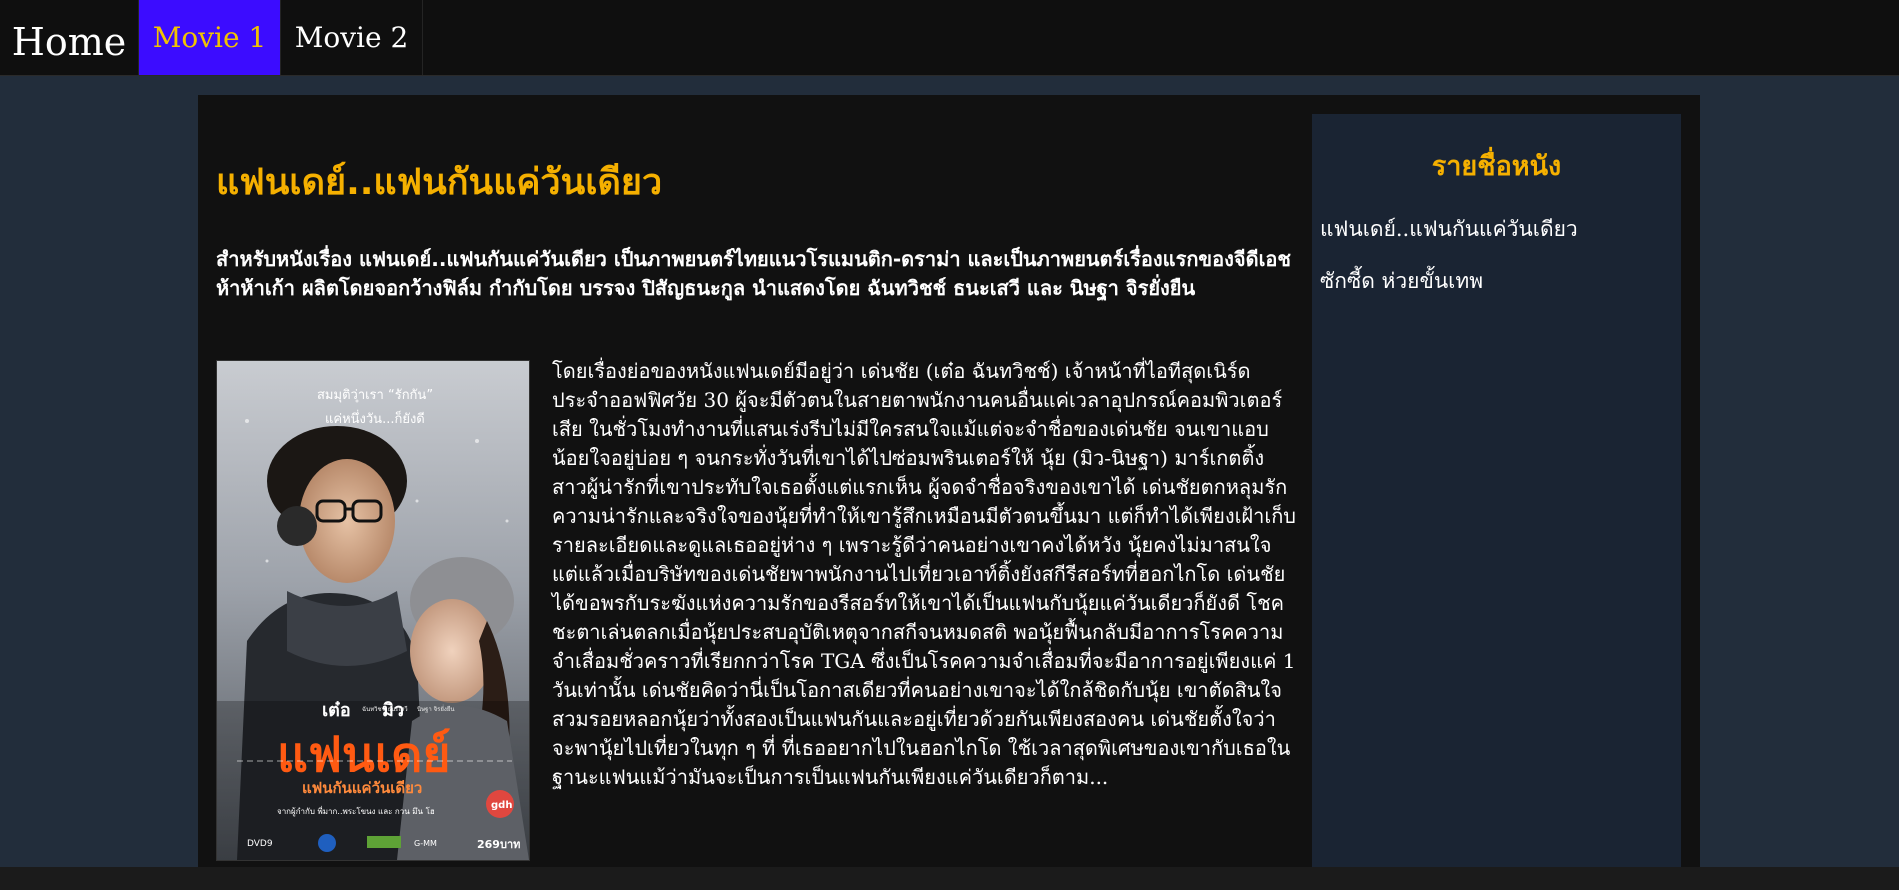 The width and height of the screenshot is (1899, 890). Describe the element at coordinates (436, 709) in the screenshot. I see `poster-actor2-full: นิษฐา จิรยั่งยืน` at that location.